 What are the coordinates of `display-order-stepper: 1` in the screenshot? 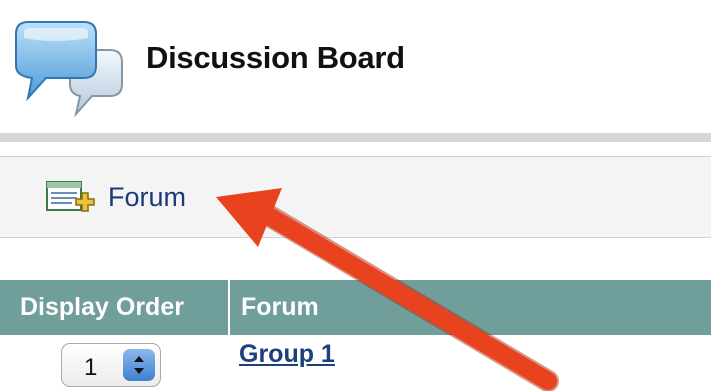 It's located at (111, 365).